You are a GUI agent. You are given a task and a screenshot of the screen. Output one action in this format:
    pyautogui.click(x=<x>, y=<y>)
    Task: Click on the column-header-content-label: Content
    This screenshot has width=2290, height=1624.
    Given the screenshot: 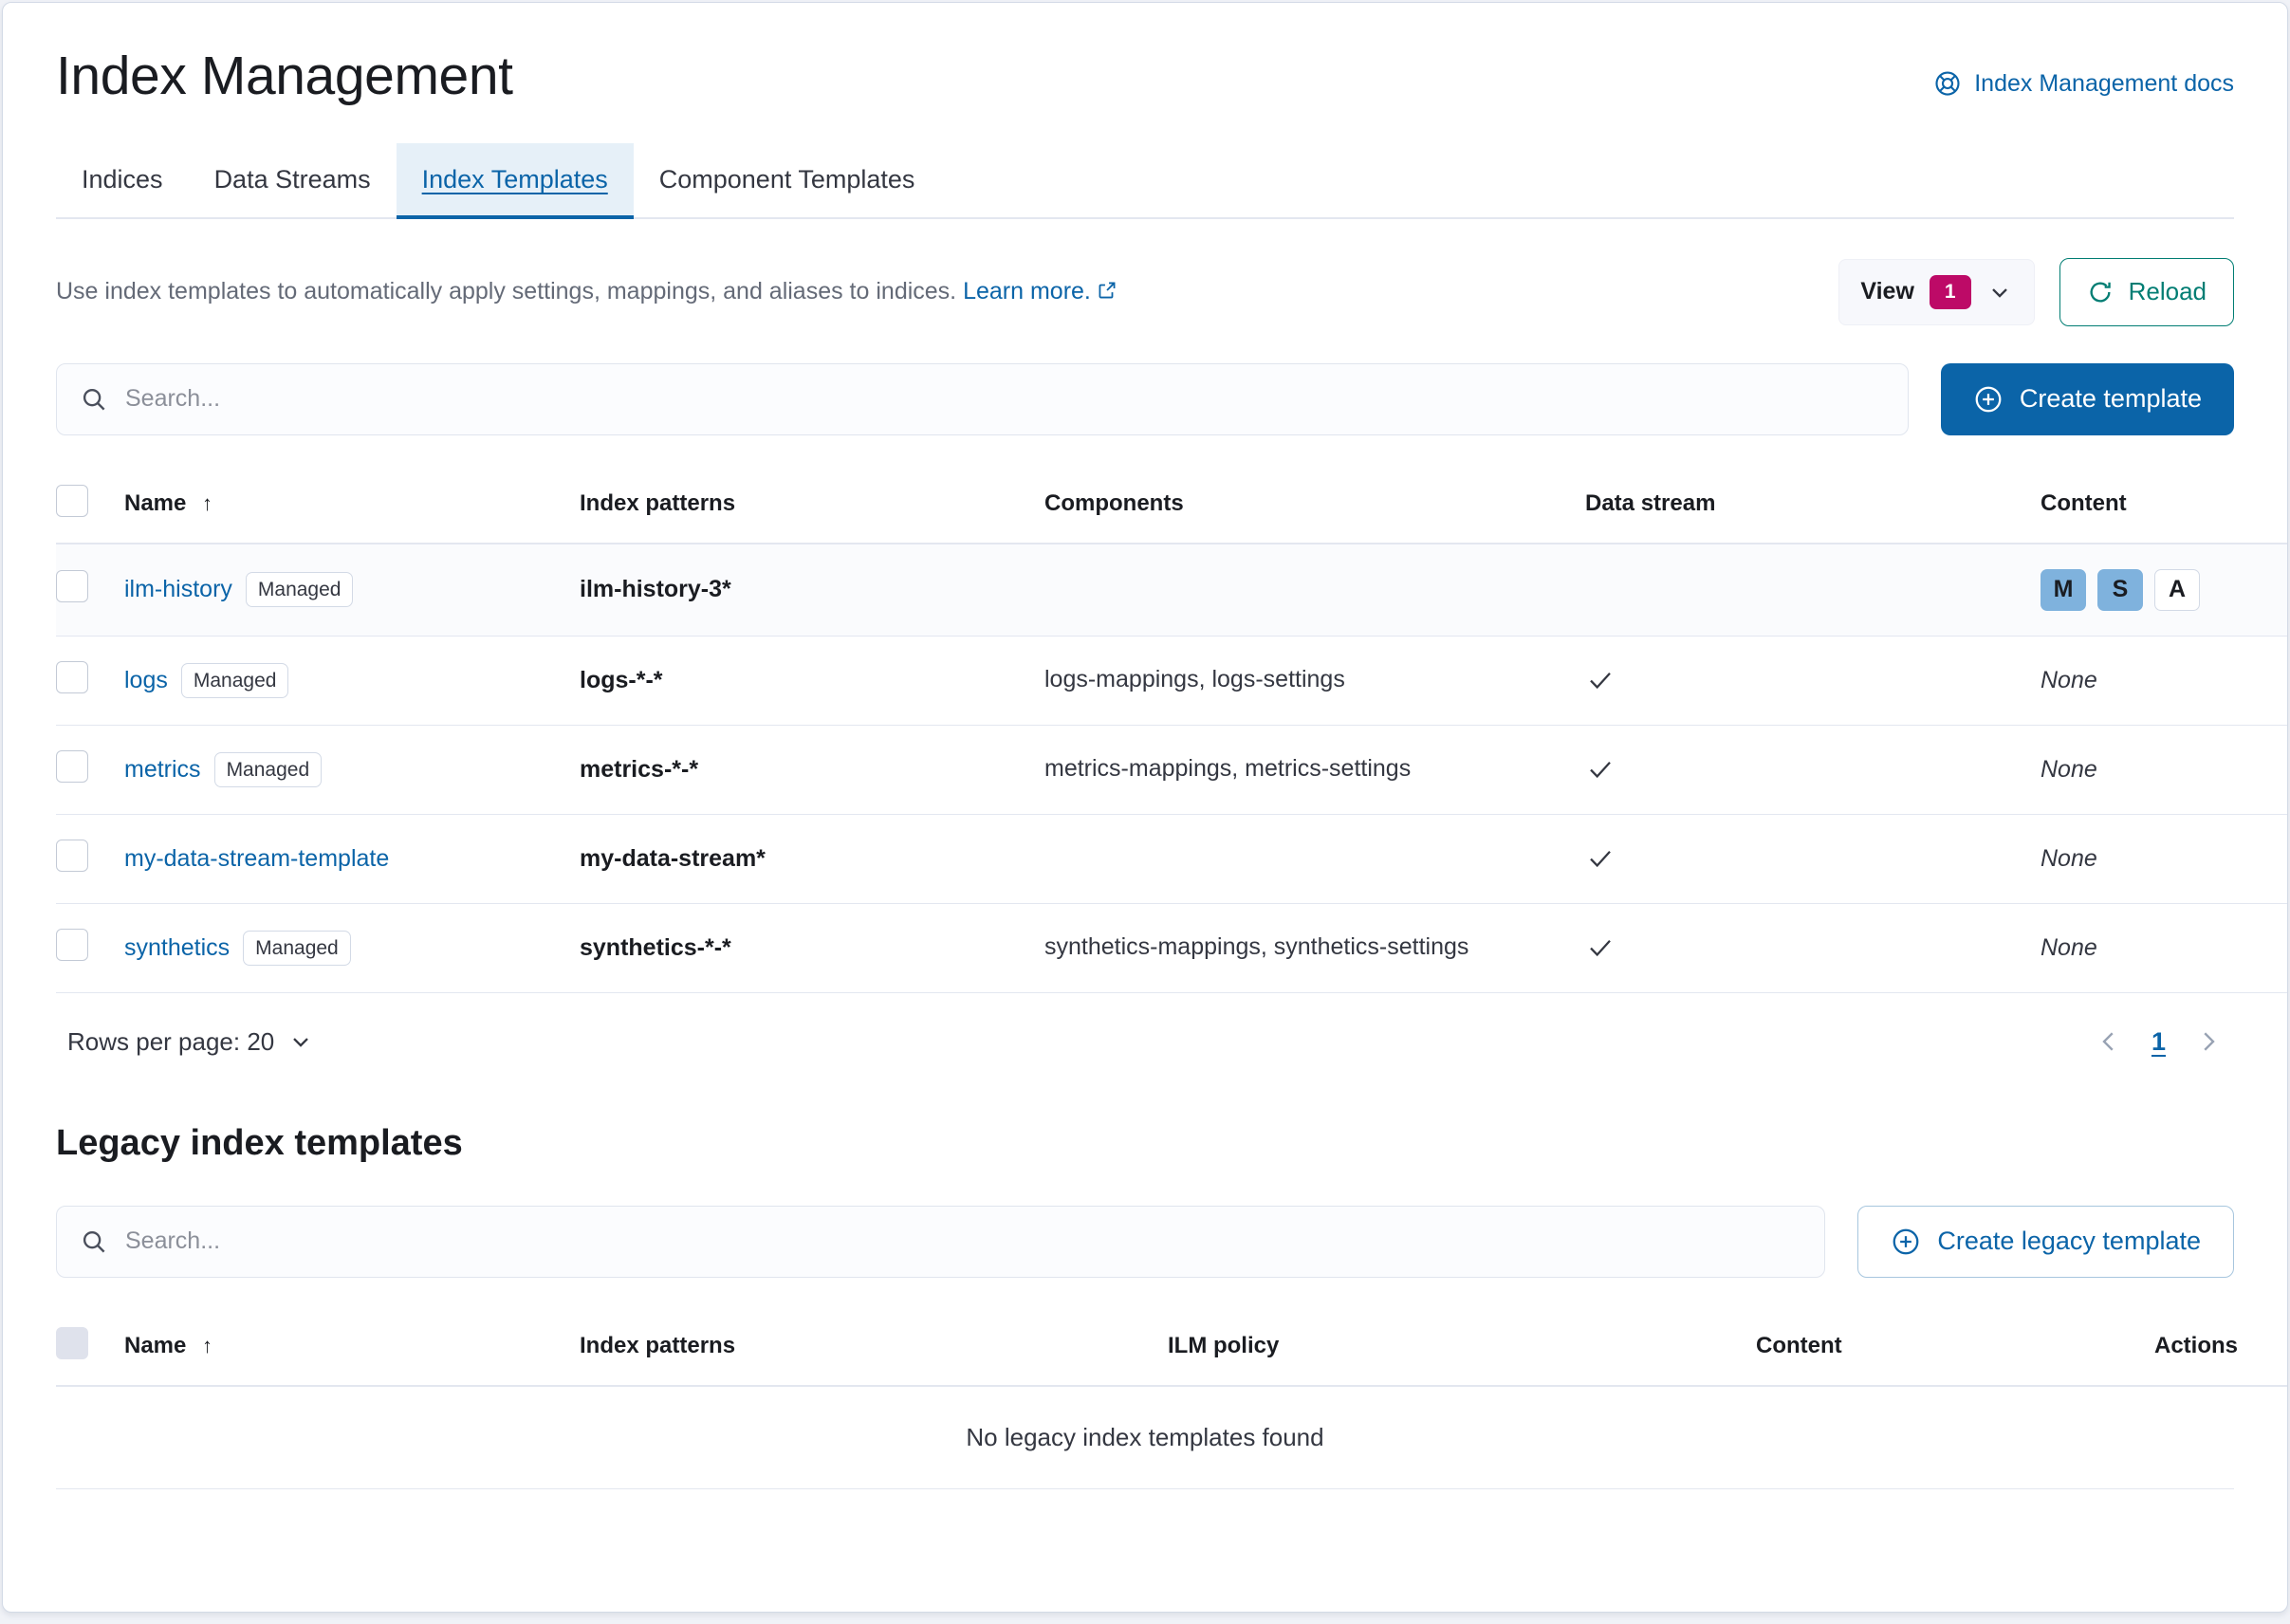 What is the action you would take?
    pyautogui.click(x=2084, y=503)
    